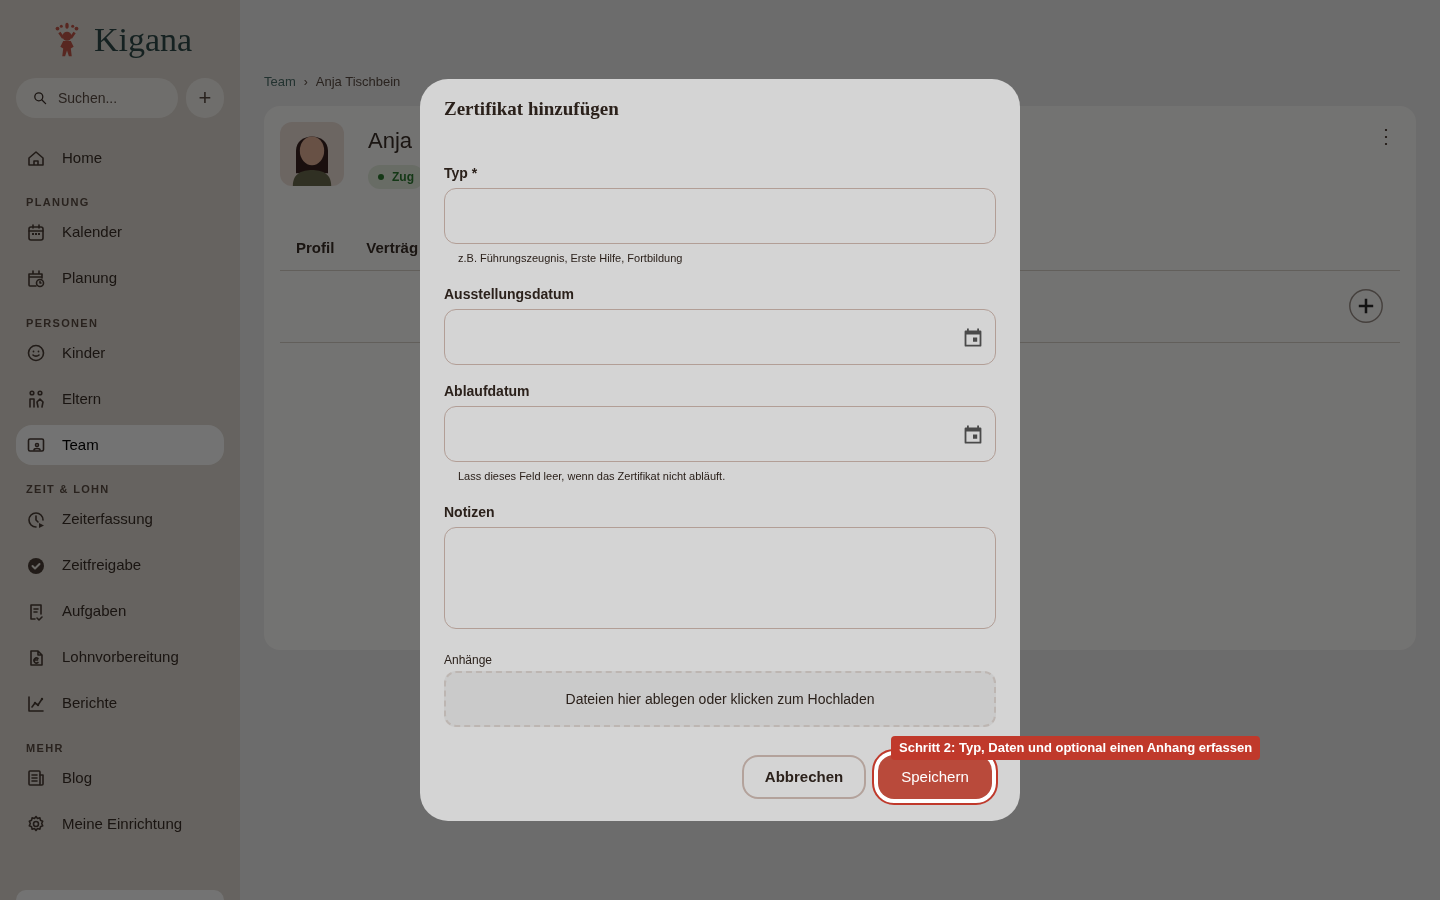  Describe the element at coordinates (205, 98) in the screenshot. I see `add-button: +` at that location.